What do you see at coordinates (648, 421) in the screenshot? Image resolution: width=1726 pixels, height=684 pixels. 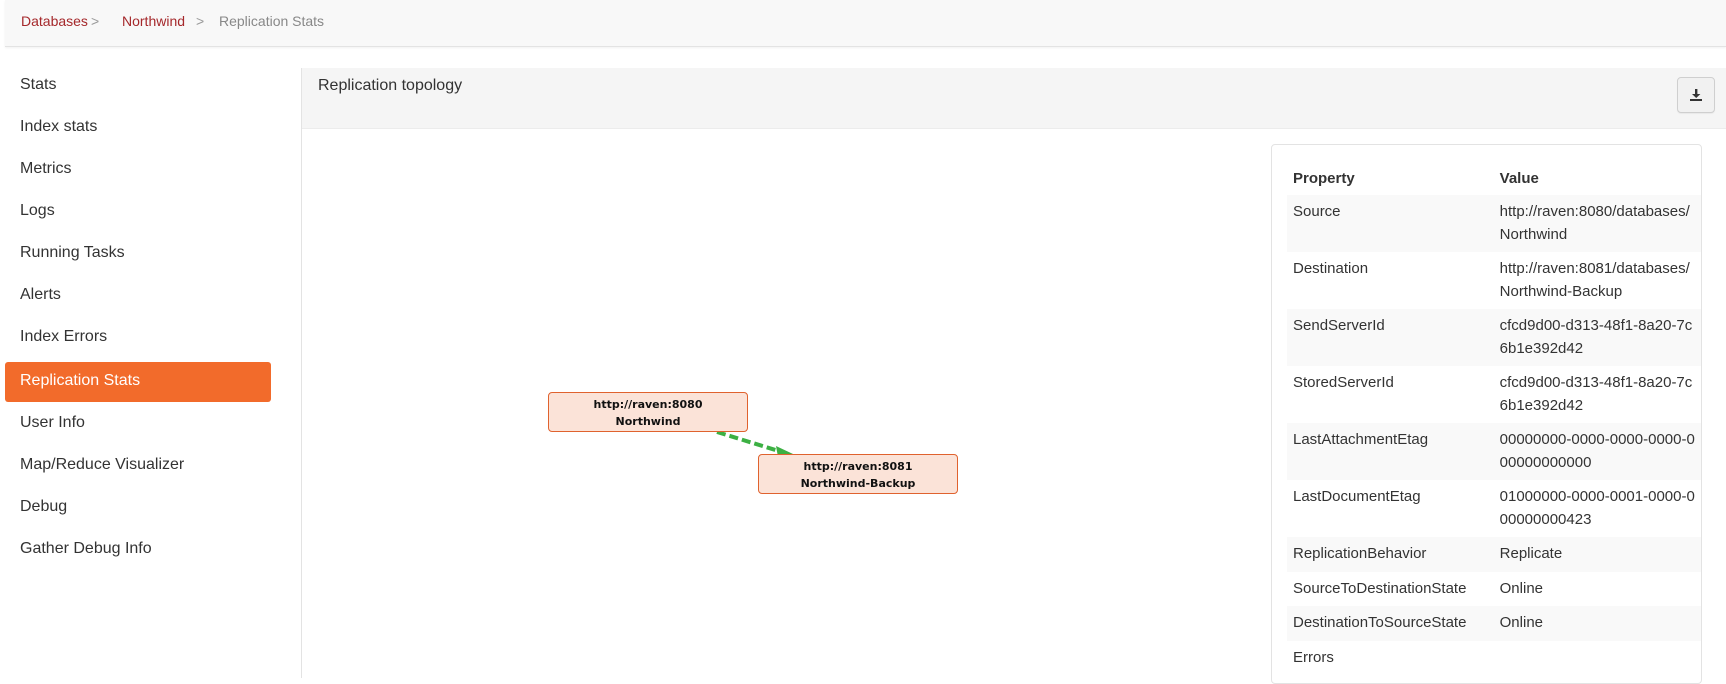 I see `node-name: Northwind` at bounding box center [648, 421].